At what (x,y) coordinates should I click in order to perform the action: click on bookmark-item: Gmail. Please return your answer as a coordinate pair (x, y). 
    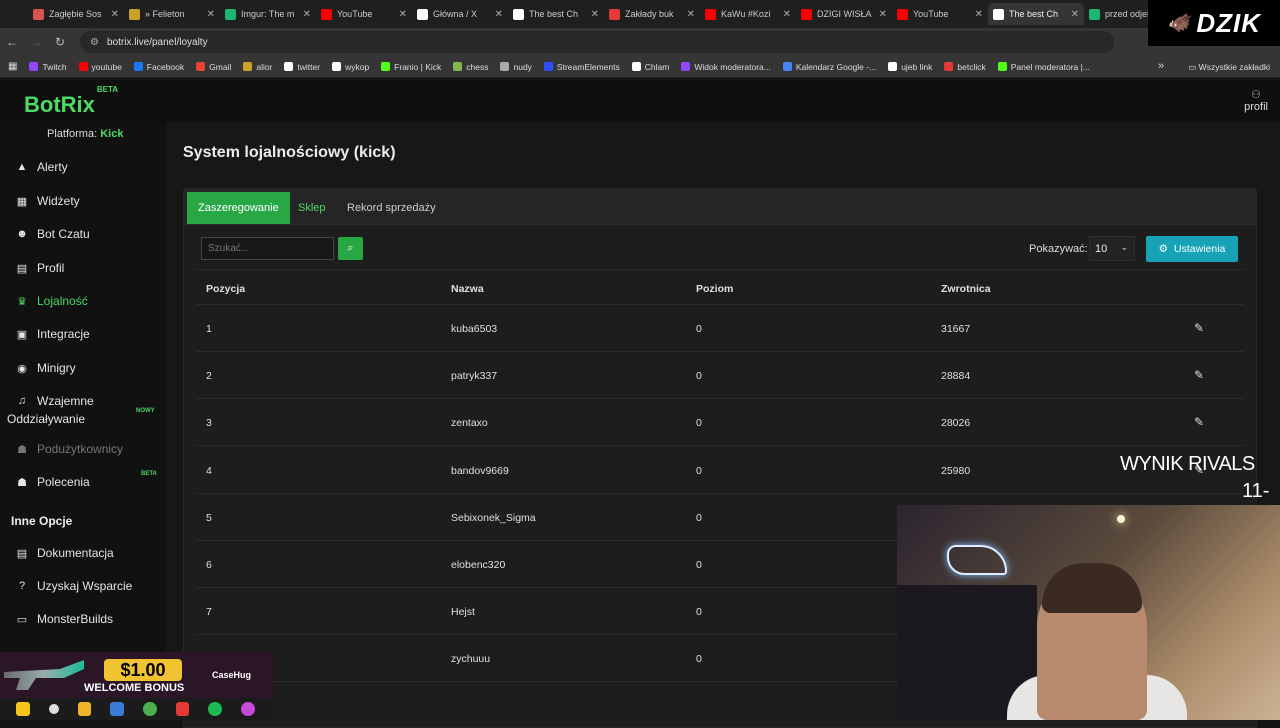
    Looking at the image, I should click on (213, 67).